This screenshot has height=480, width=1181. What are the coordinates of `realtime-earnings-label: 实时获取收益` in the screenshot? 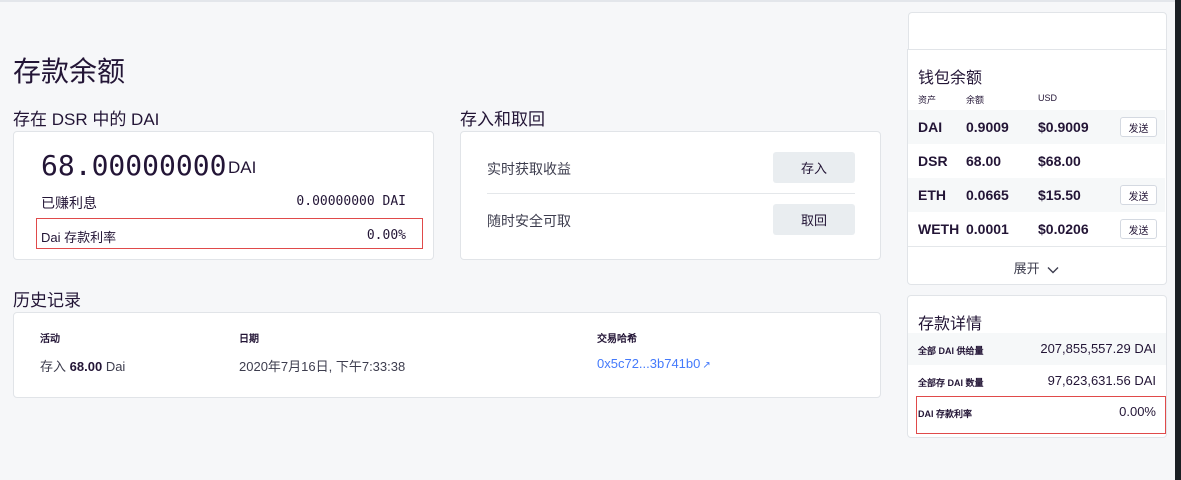 It's located at (529, 169).